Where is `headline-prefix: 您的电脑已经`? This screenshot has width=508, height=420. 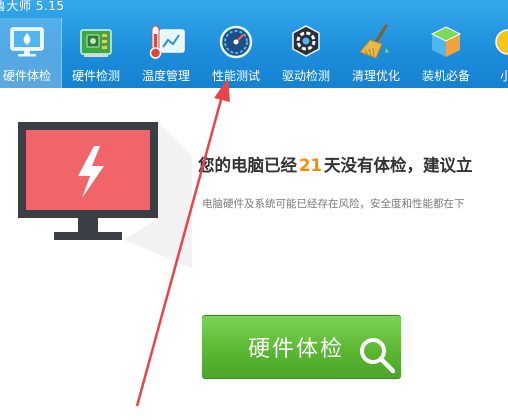
headline-prefix: 您的电脑已经 is located at coordinates (247, 165).